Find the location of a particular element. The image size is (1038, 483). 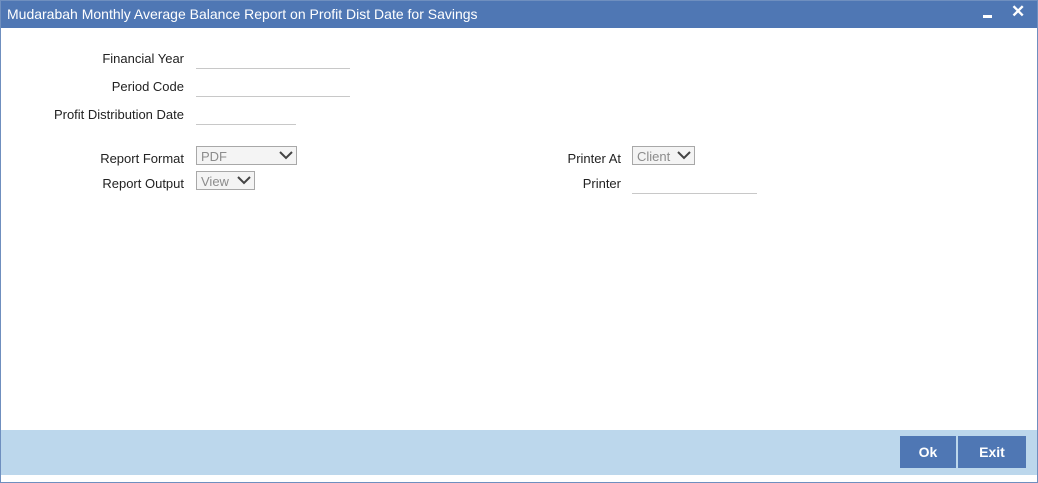

financial-year-field is located at coordinates (273, 60).